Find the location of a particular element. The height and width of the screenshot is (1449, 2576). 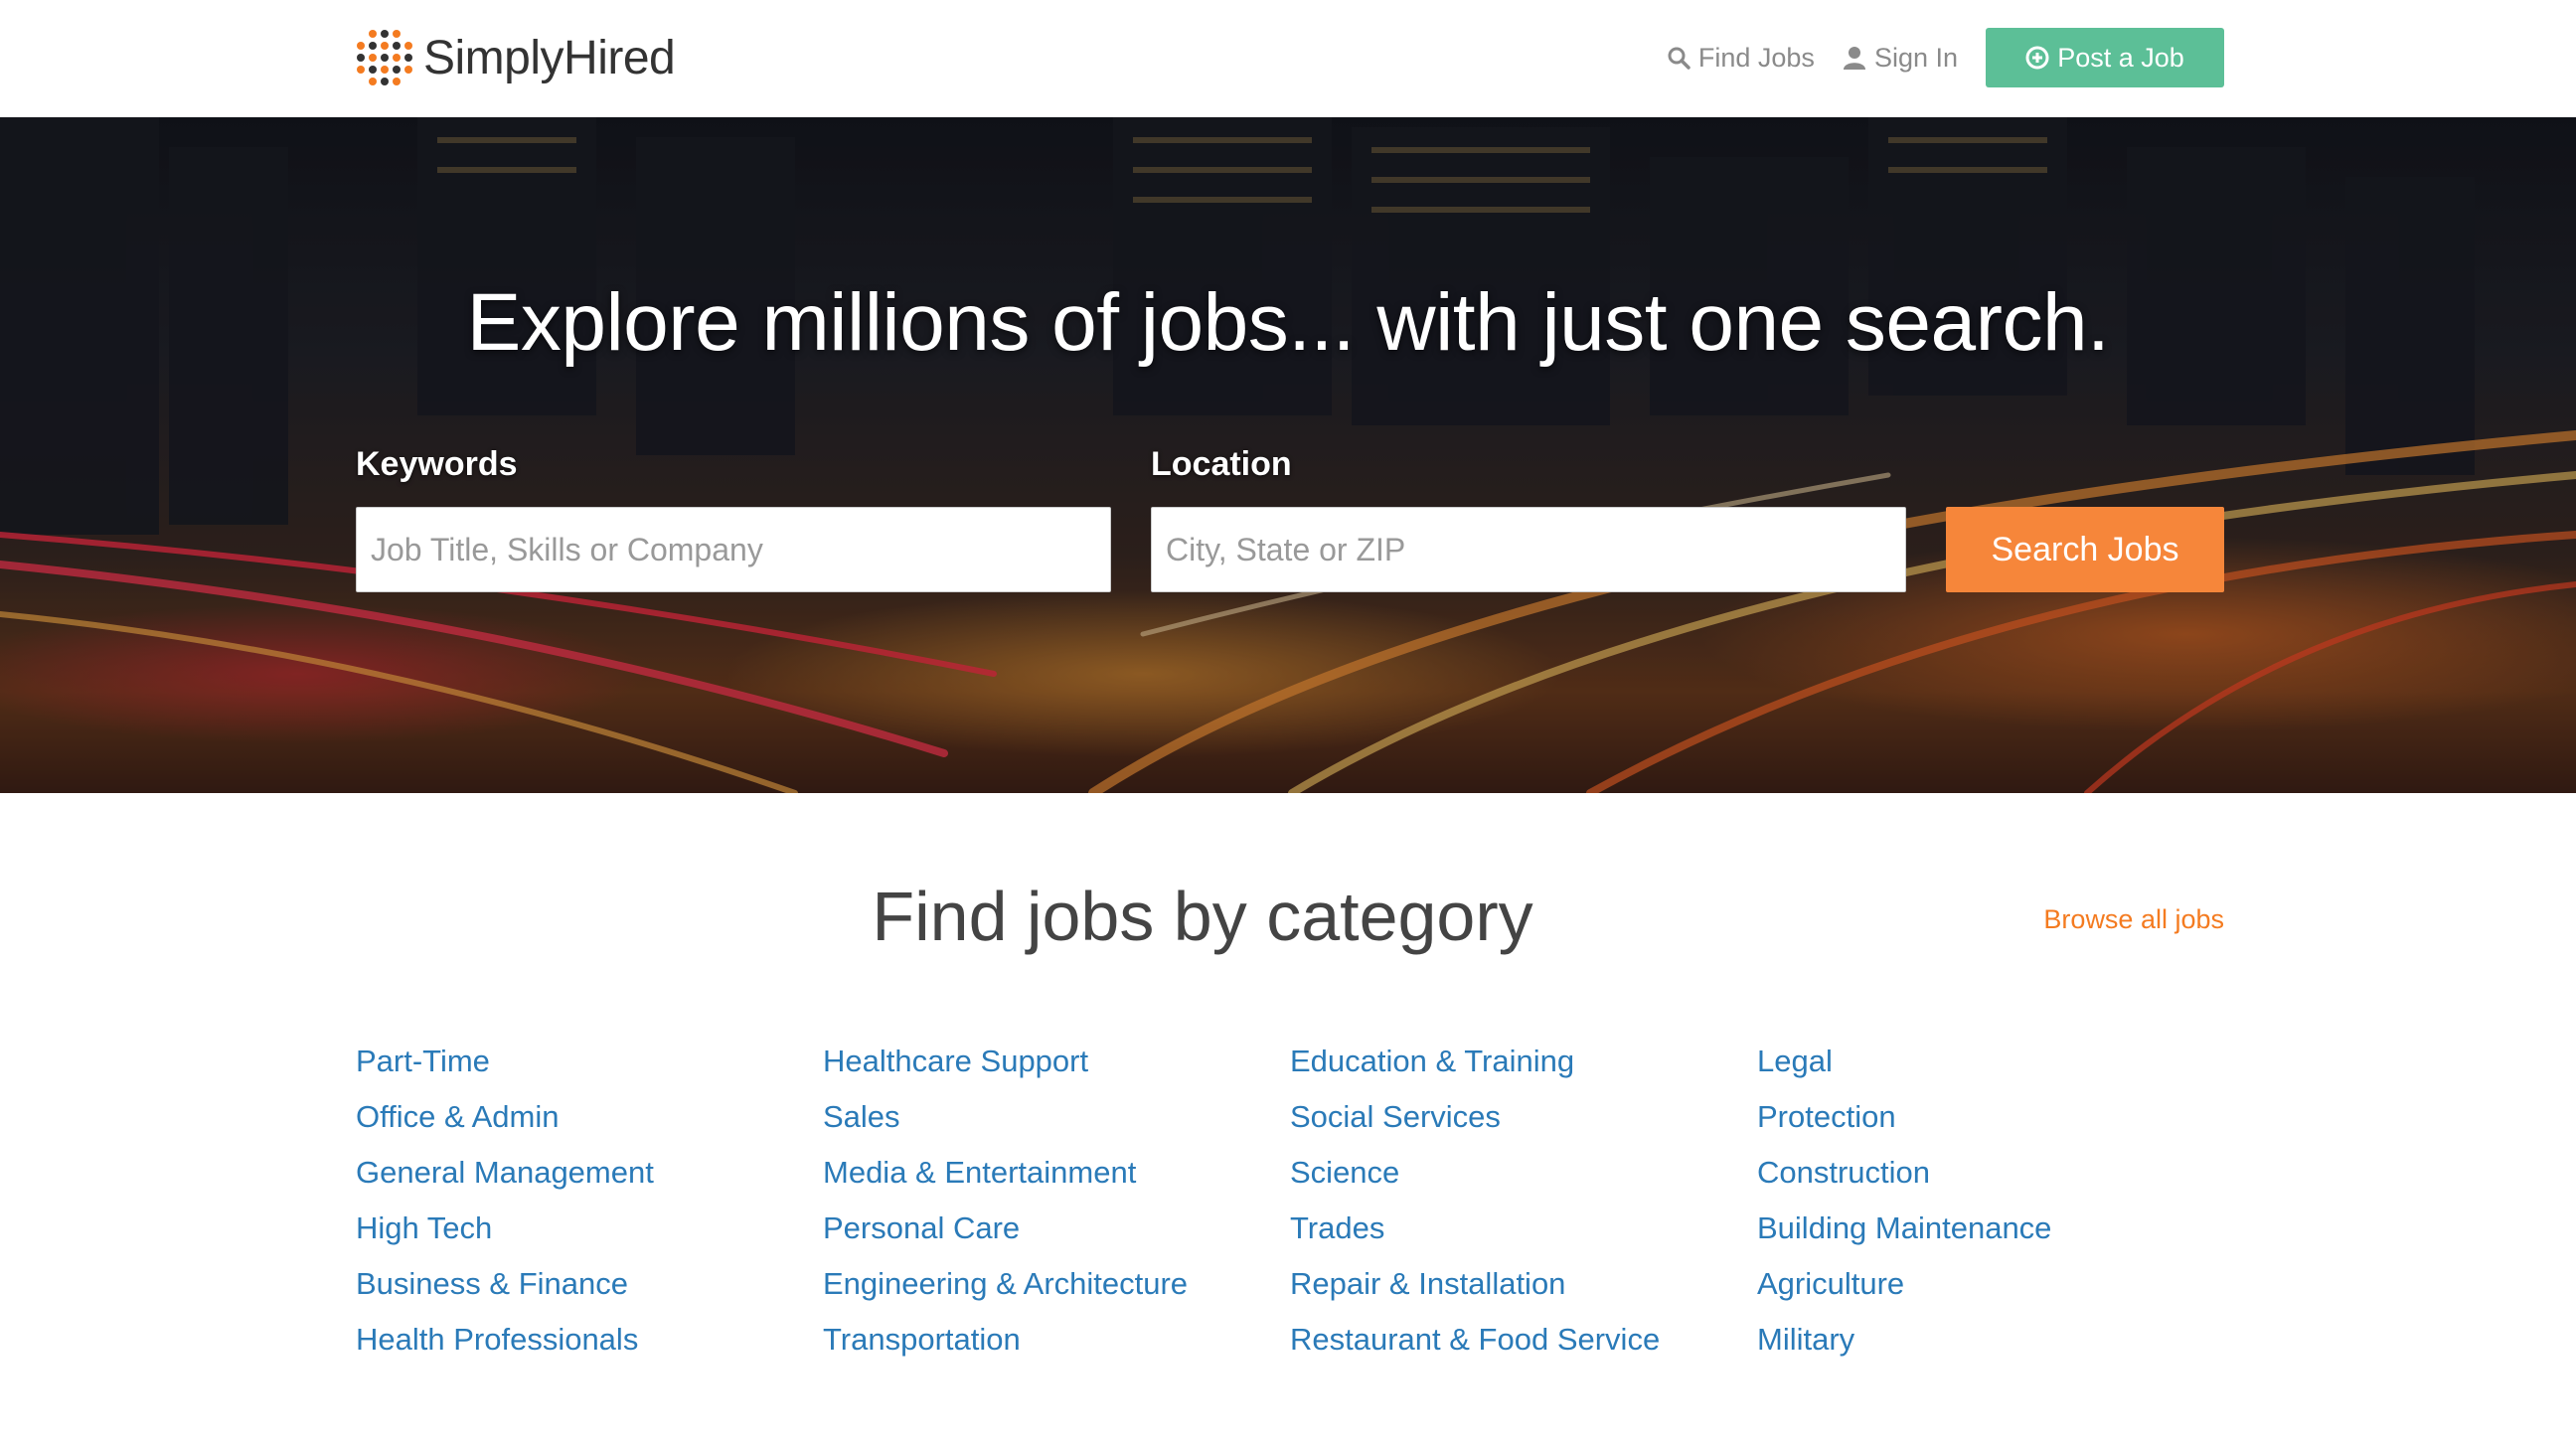

plus-circle-icon is located at coordinates (2037, 58).